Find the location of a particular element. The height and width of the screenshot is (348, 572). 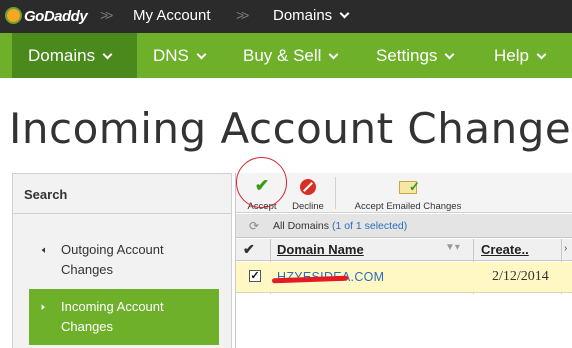

sidebar-item-incoming: 🢒 Incoming Account Changes is located at coordinates (124, 317).